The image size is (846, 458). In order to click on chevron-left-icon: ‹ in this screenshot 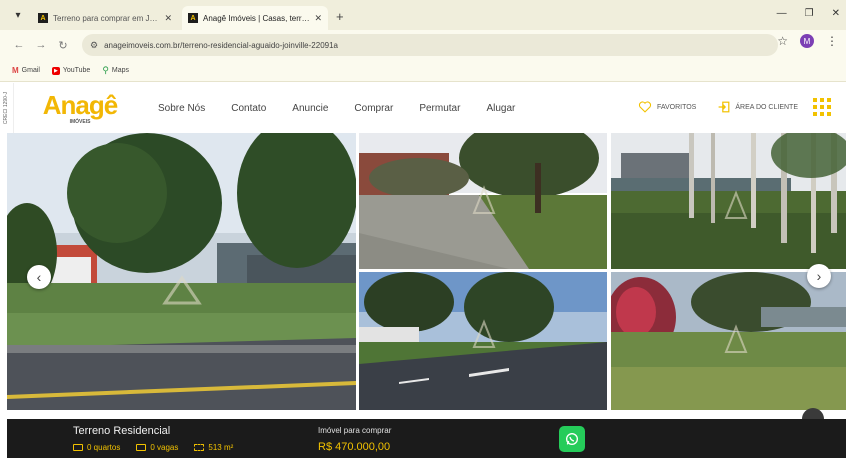, I will do `click(39, 277)`.